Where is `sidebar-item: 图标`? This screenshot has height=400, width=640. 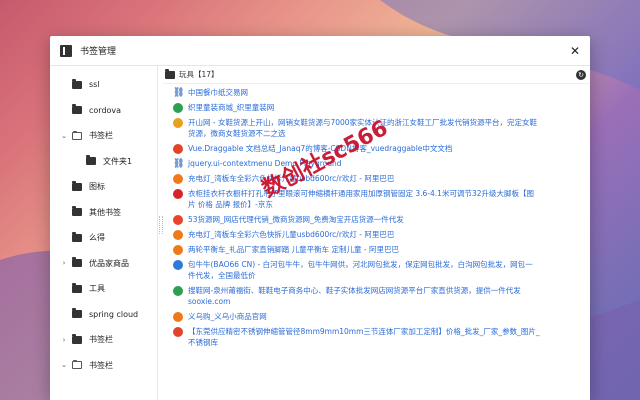
sidebar-item: 图标 is located at coordinates (103, 187).